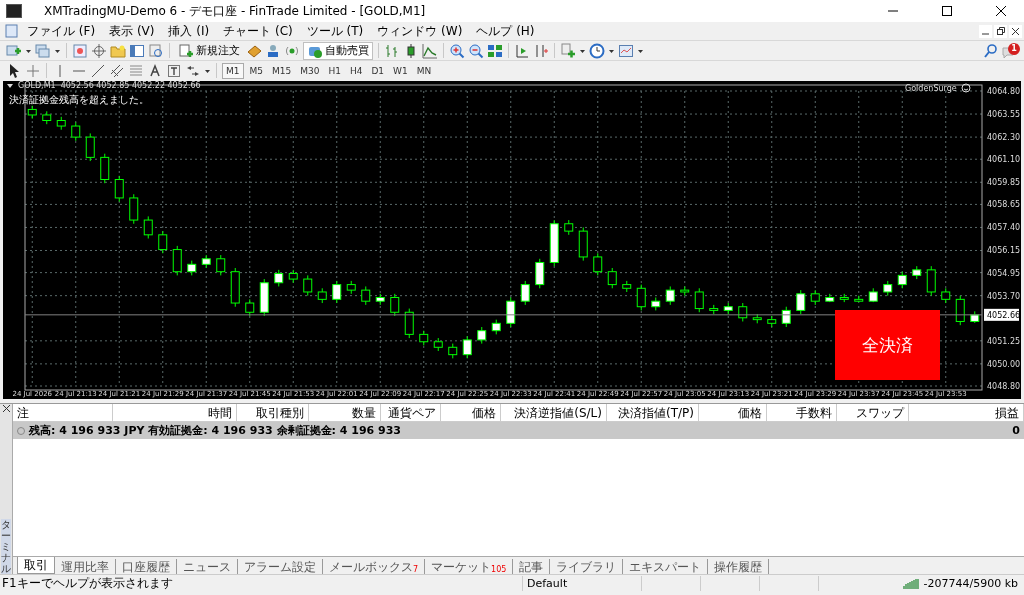 This screenshot has width=1024, height=595. What do you see at coordinates (146, 566) in the screenshot?
I see `terminal-tab: 口座履歴` at bounding box center [146, 566].